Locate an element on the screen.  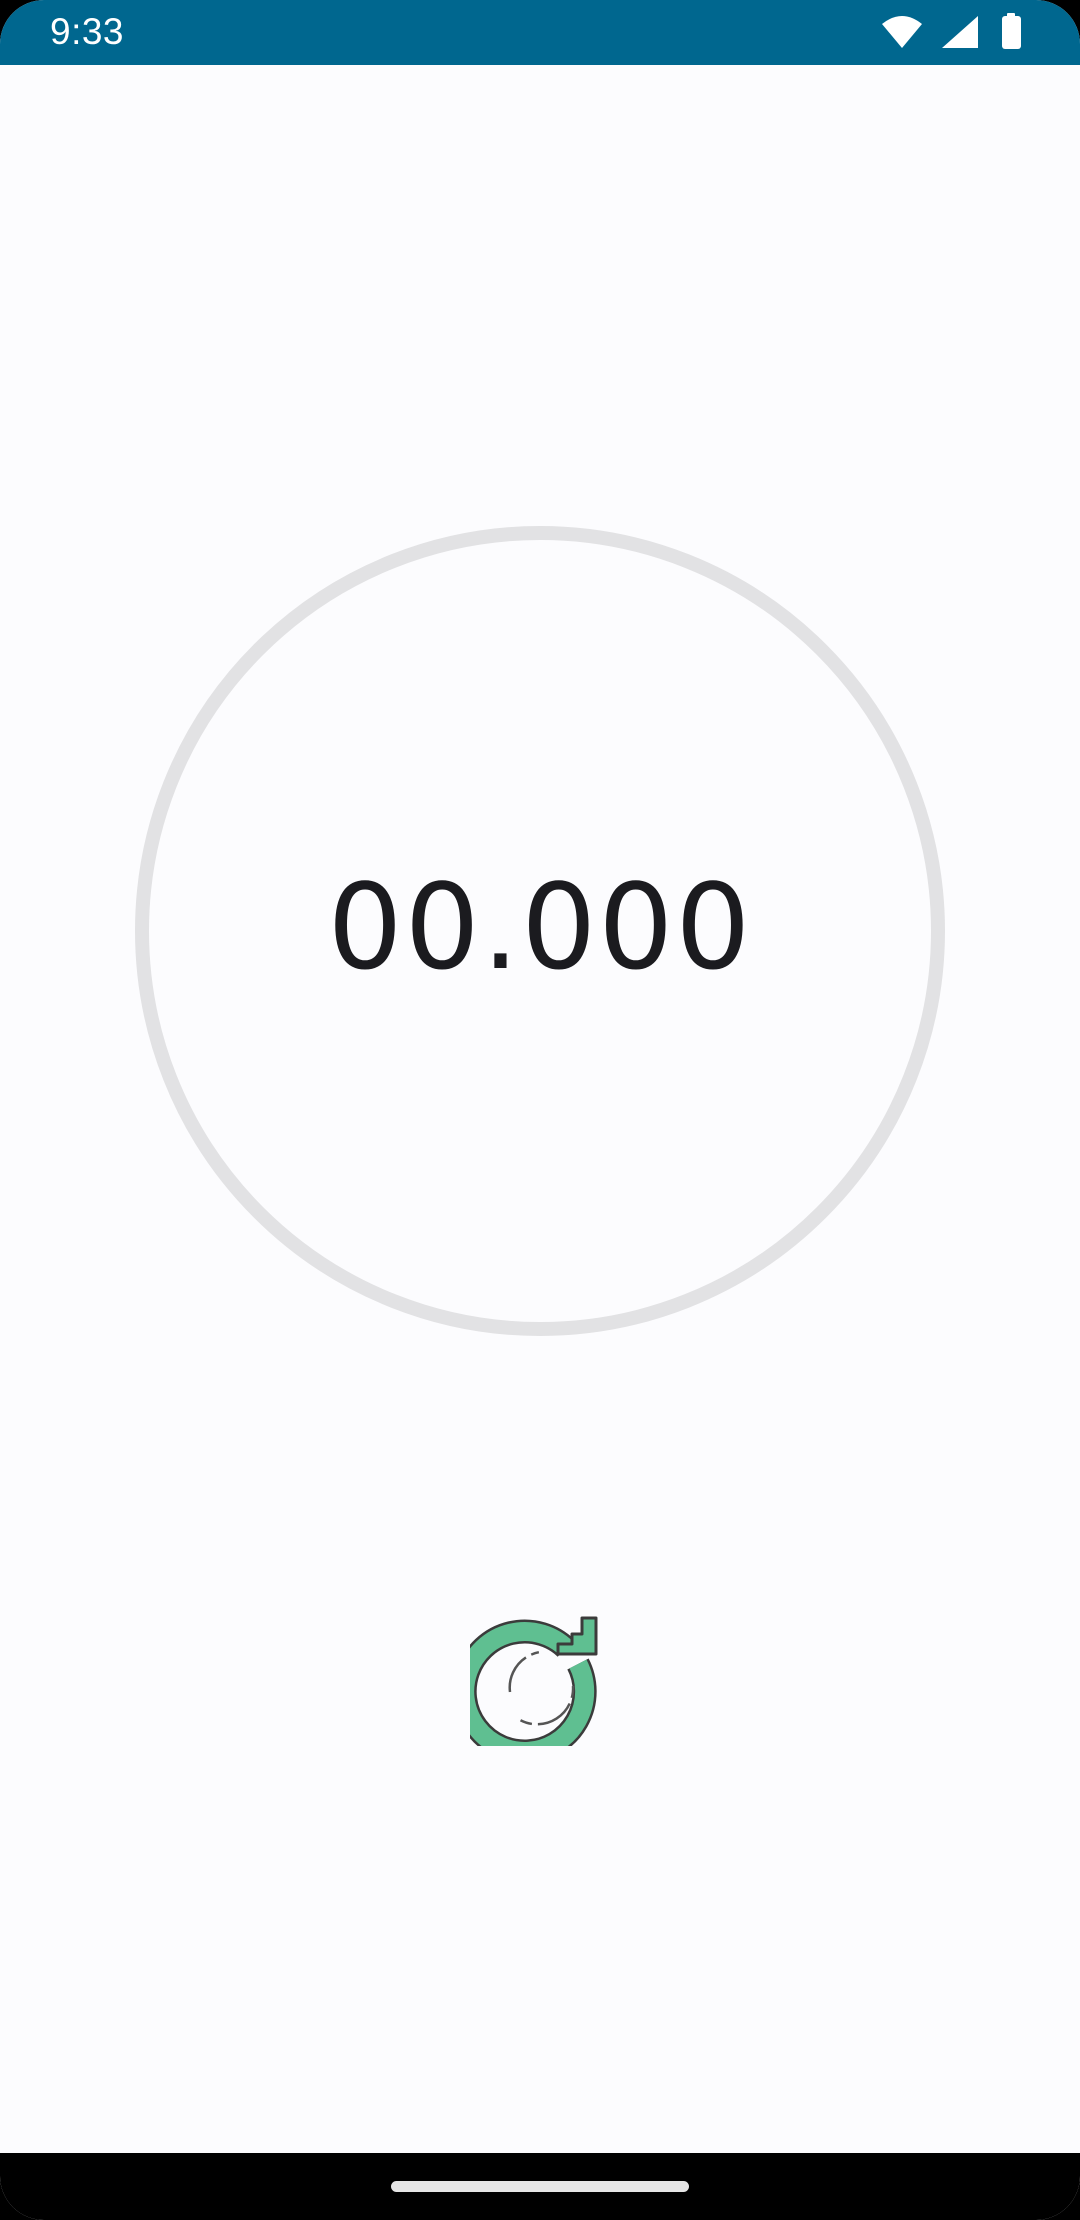
navigation-bar is located at coordinates (540, 2186).